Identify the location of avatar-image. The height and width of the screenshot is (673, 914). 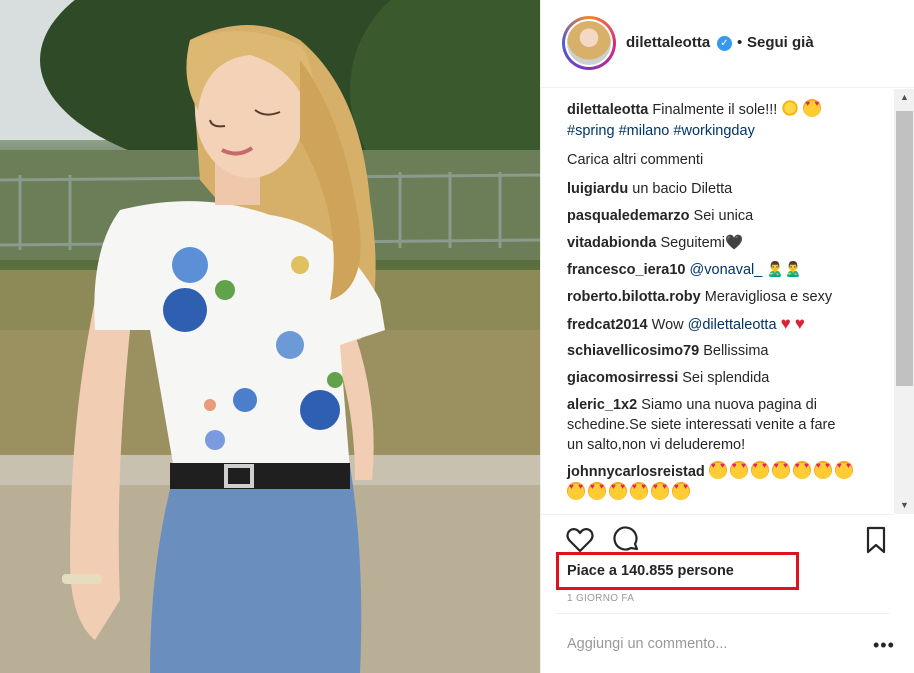
(589, 43).